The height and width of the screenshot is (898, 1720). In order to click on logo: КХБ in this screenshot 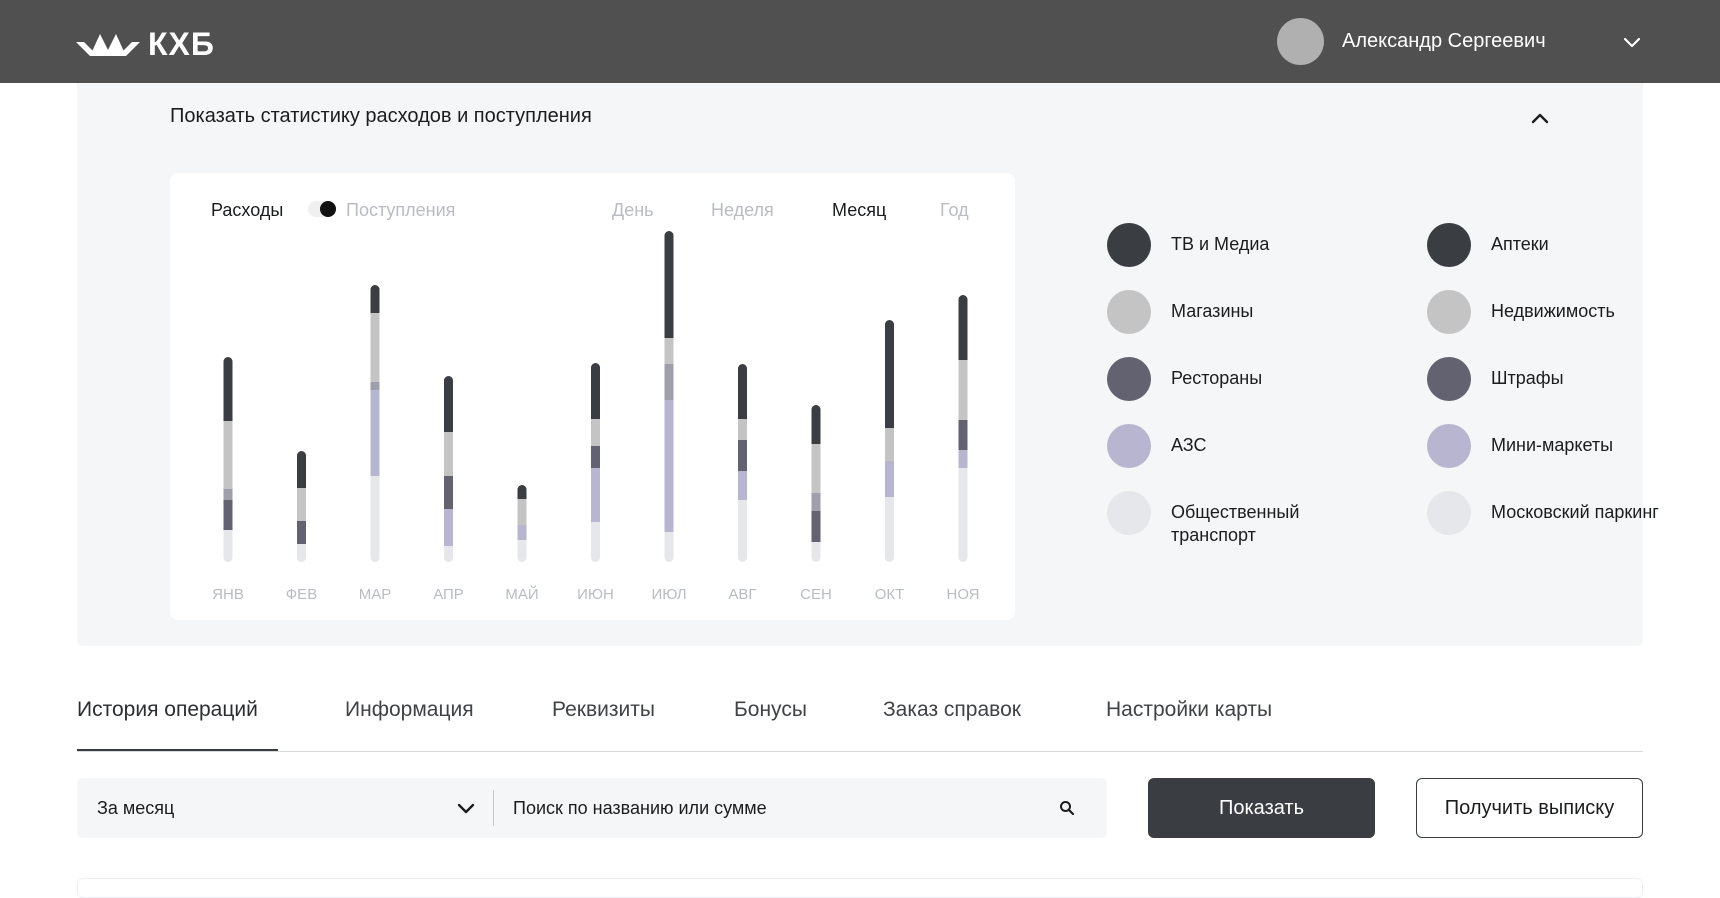, I will do `click(145, 44)`.